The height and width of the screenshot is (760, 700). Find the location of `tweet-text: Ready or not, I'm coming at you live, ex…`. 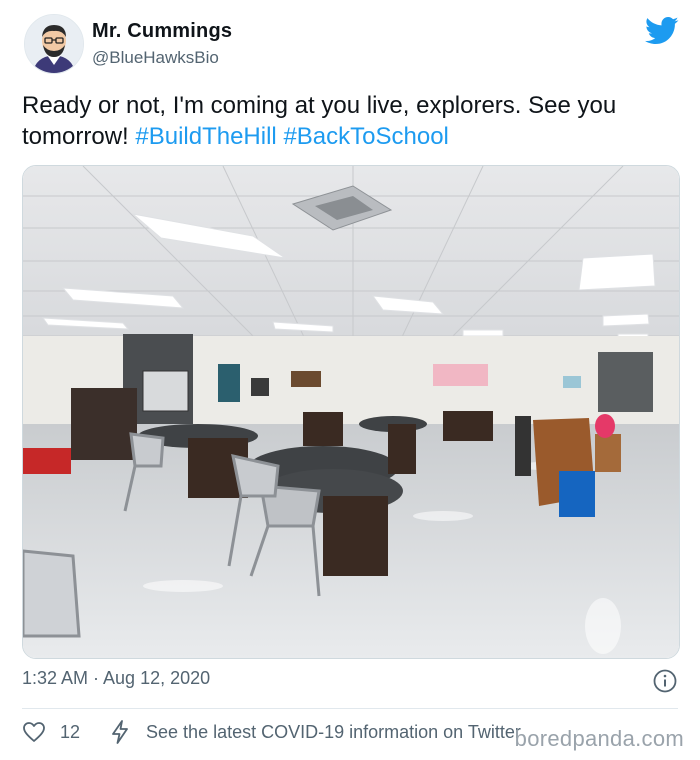

tweet-text: Ready or not, I'm coming at you live, ex… is located at coordinates (347, 121).